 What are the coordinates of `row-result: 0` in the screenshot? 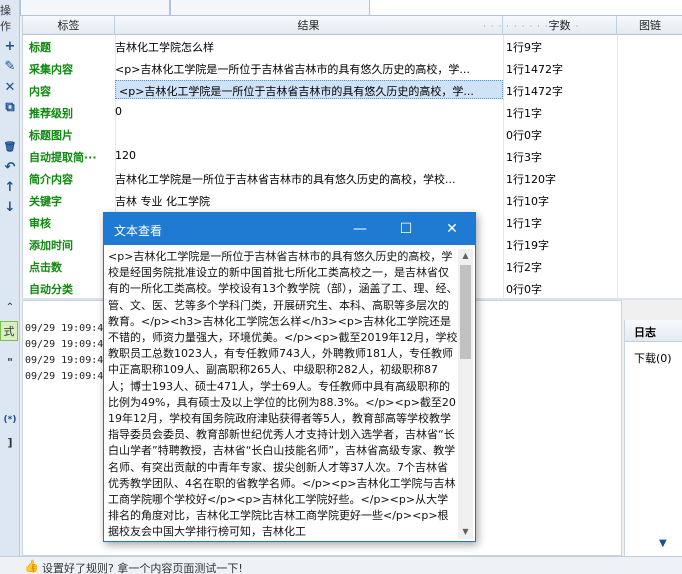 It's located at (118, 111).